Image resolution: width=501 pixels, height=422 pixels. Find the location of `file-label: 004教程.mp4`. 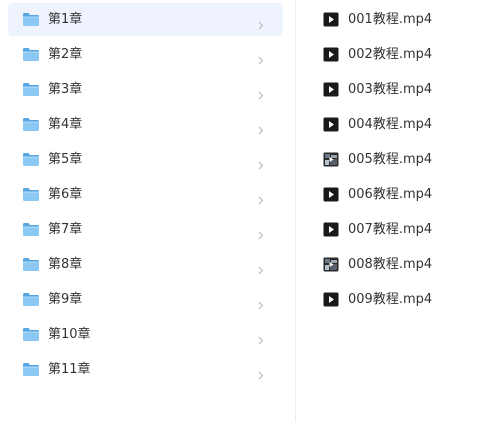

file-label: 004教程.mp4 is located at coordinates (390, 124).